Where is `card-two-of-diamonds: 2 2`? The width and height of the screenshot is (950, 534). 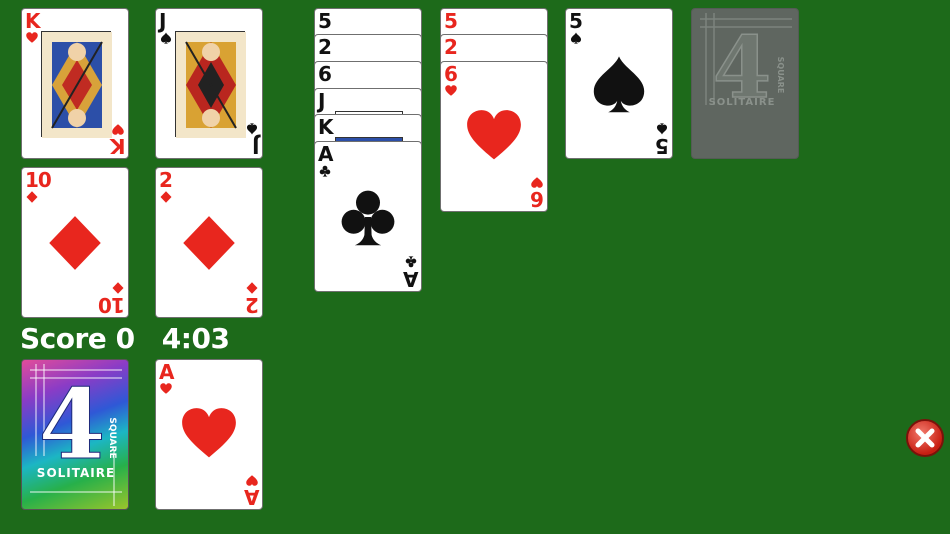
card-two-of-diamonds: 2 2 is located at coordinates (209, 242).